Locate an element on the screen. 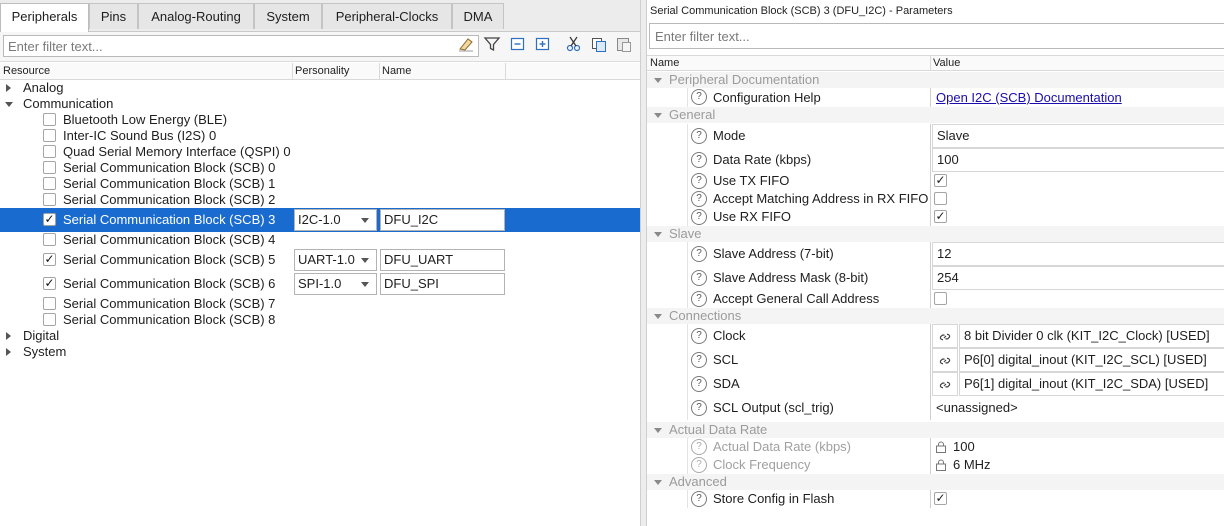  instance-name-field: DFU_I2C is located at coordinates (442, 220).